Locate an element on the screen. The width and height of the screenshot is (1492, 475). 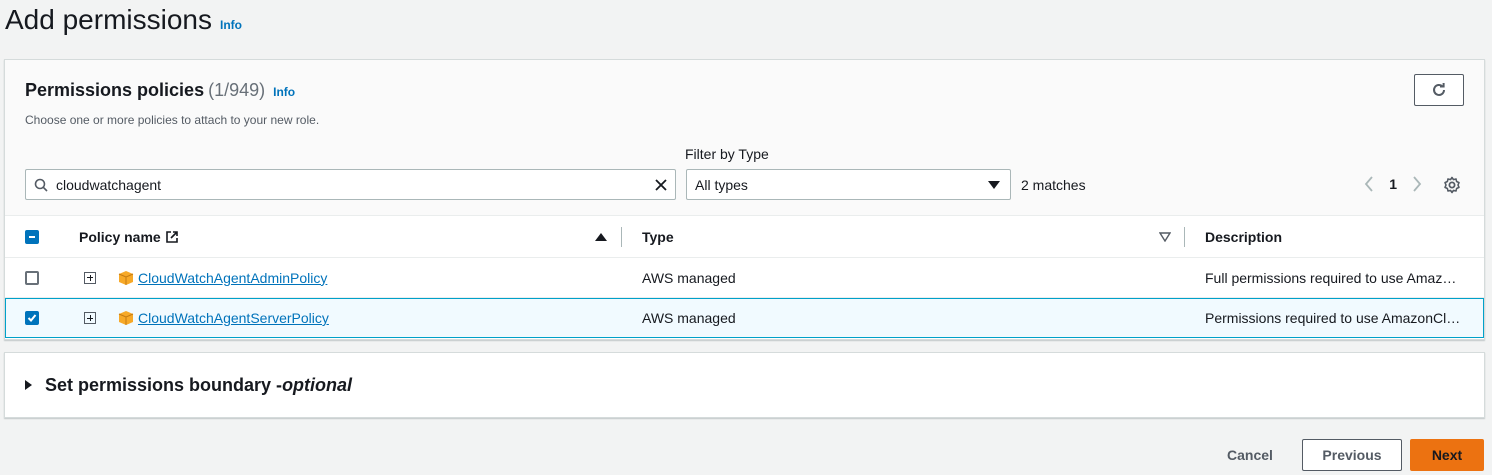
policy-name-link: CloudWatchAgentServerPolicy is located at coordinates (233, 318).